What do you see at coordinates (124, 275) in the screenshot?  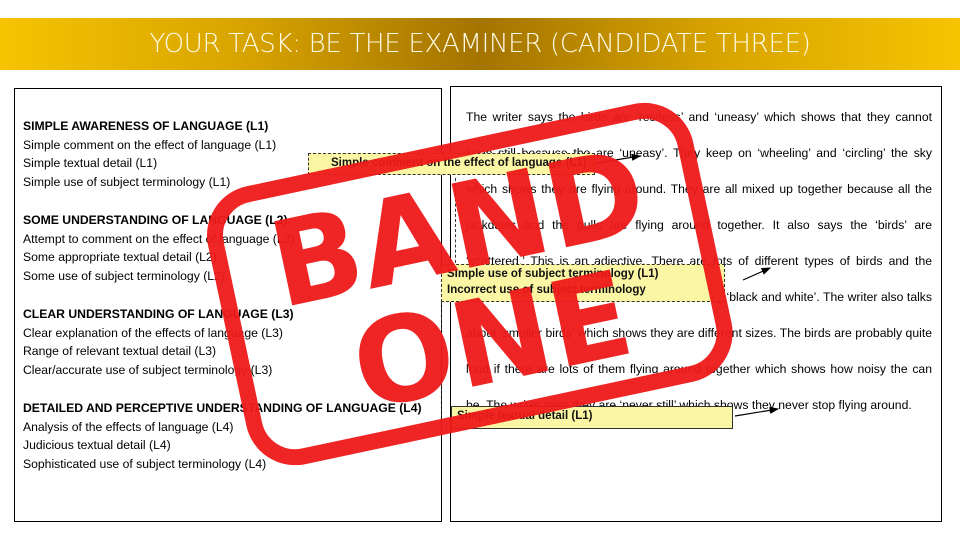 I see `criteria-item: Some use of subject terminology (L2)` at bounding box center [124, 275].